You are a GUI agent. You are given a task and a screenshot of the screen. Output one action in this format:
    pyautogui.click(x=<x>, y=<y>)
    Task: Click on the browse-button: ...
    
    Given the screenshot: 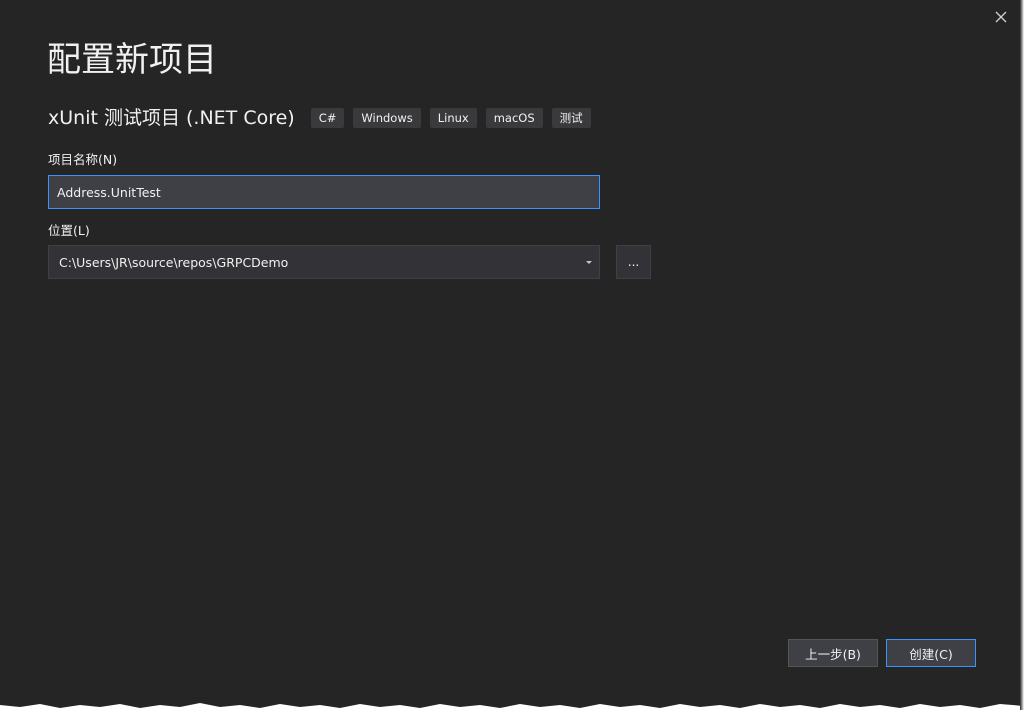 What is the action you would take?
    pyautogui.click(x=633, y=262)
    